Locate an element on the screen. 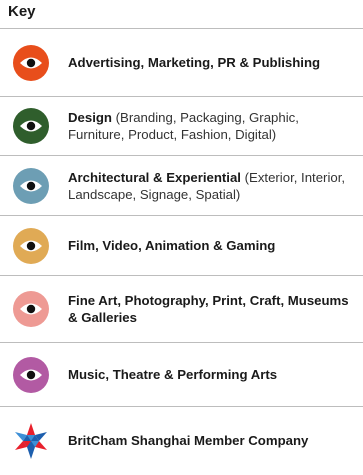  key-item-advertising: Advertising, Marketing, PR & Publishing is located at coordinates (181, 62).